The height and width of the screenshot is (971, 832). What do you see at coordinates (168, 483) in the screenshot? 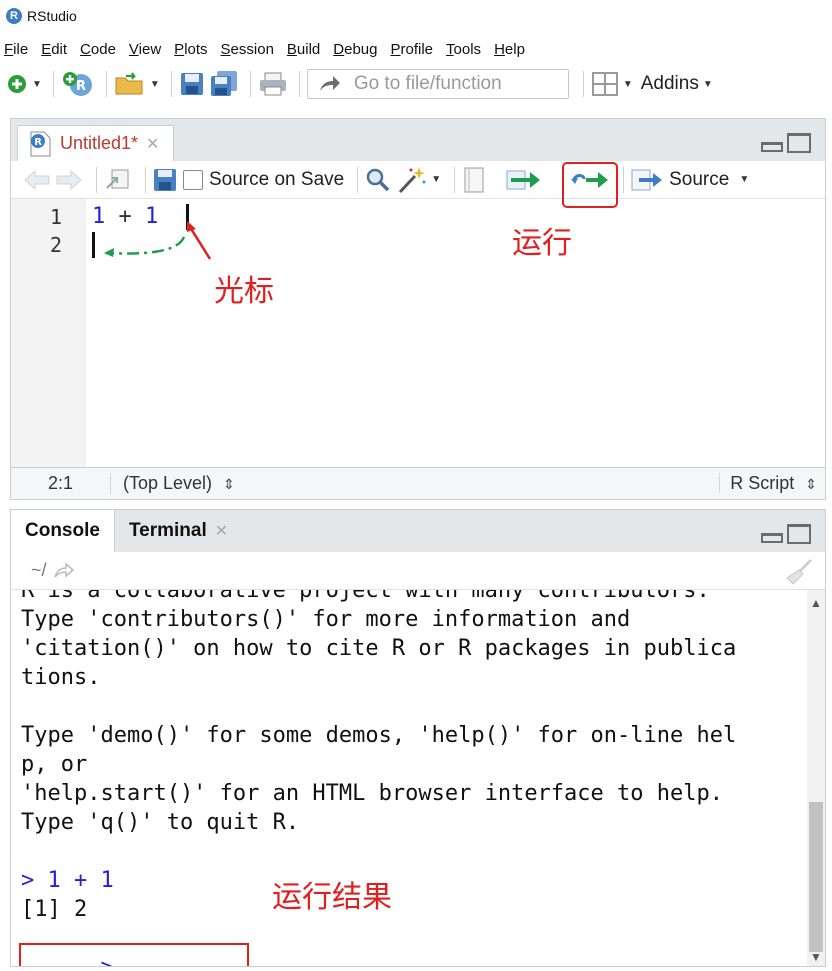
I see `scope-label: (Top Level)` at bounding box center [168, 483].